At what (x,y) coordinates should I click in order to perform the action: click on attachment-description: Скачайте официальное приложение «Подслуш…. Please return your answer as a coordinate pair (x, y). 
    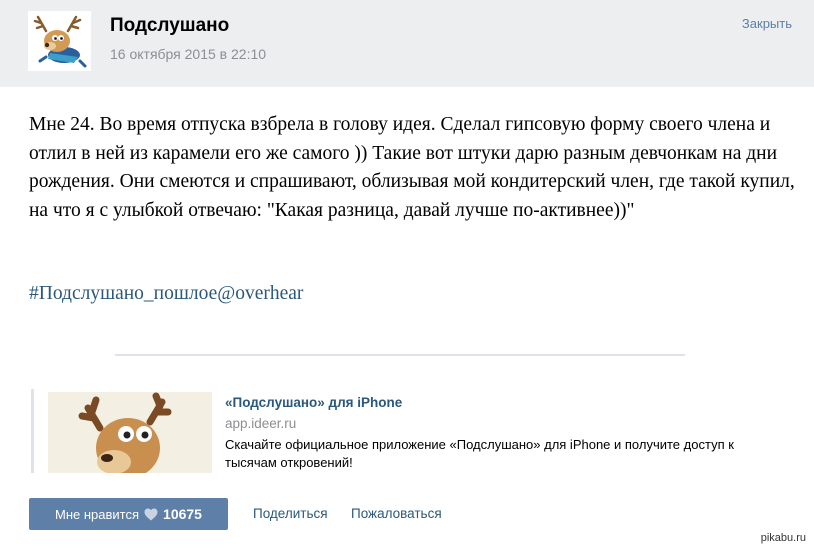
    Looking at the image, I should click on (479, 453).